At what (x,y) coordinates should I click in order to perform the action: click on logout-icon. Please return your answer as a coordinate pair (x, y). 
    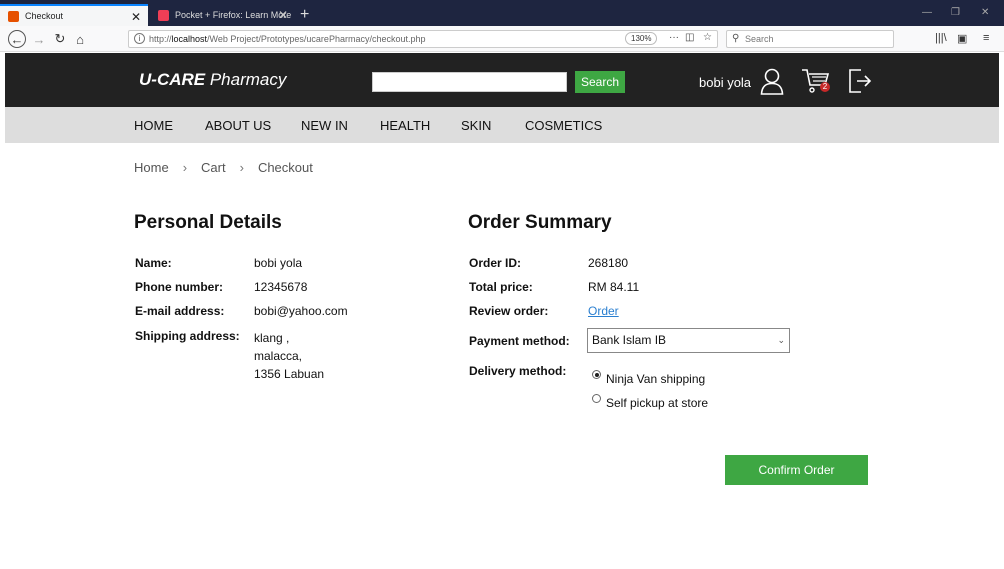
    Looking at the image, I should click on (860, 81).